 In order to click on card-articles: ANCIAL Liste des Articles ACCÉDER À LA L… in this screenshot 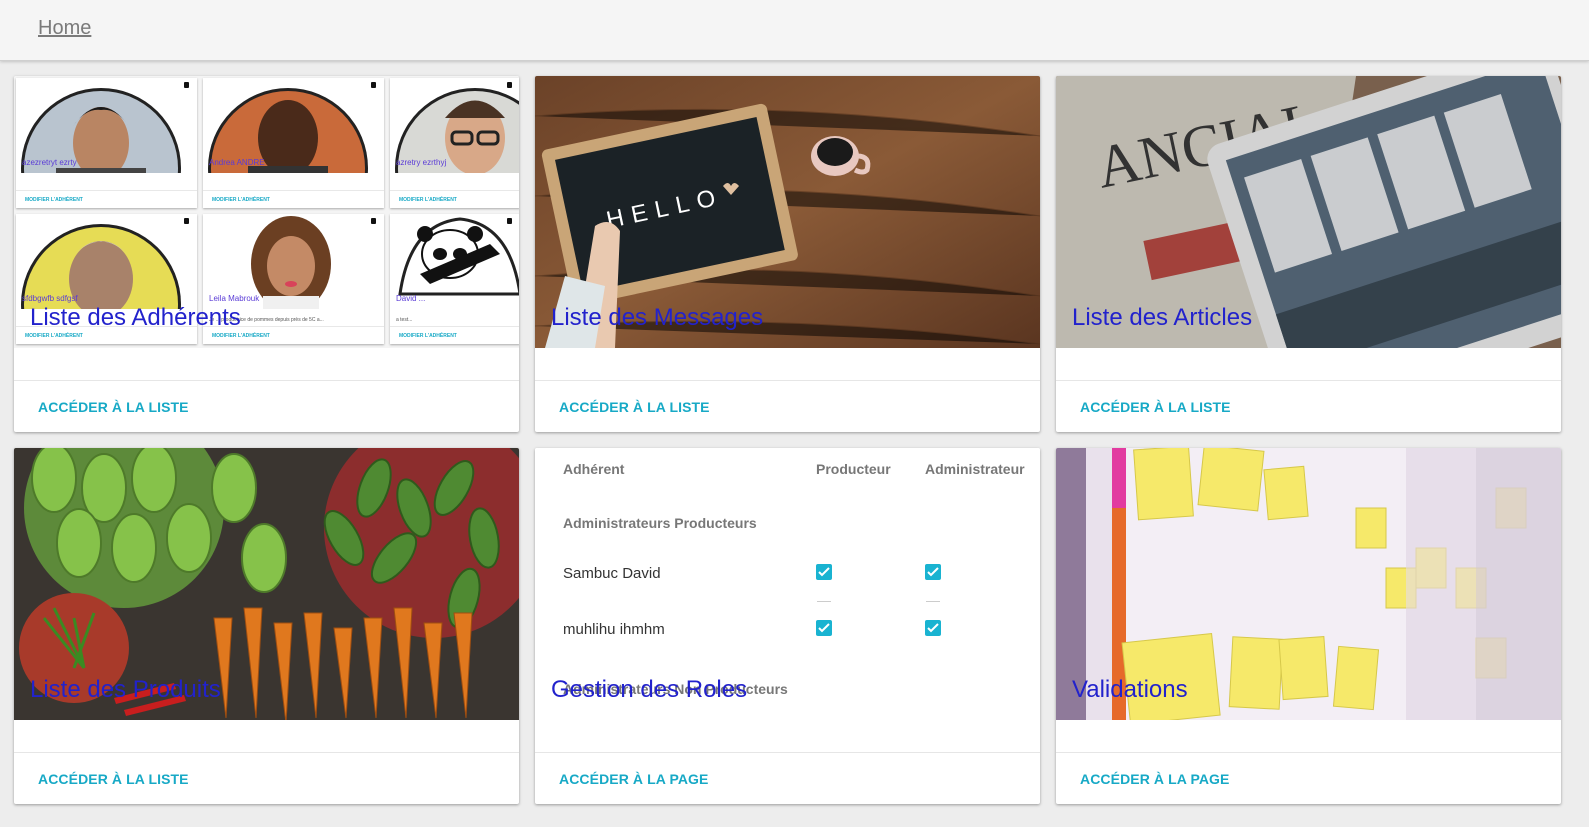, I will do `click(1308, 254)`.